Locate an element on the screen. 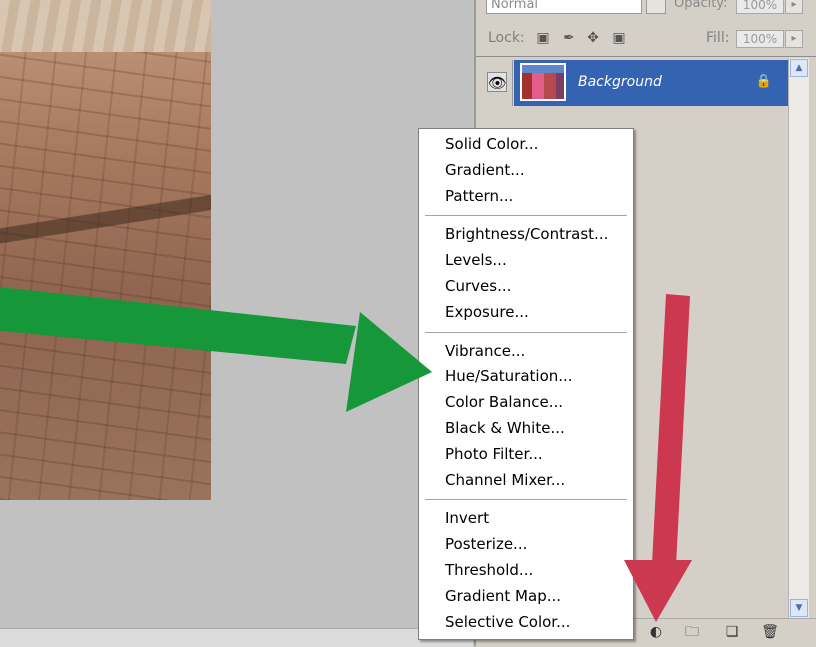 Image resolution: width=816 pixels, height=647 pixels. lock-image-pixels-icon: ✒ is located at coordinates (569, 38).